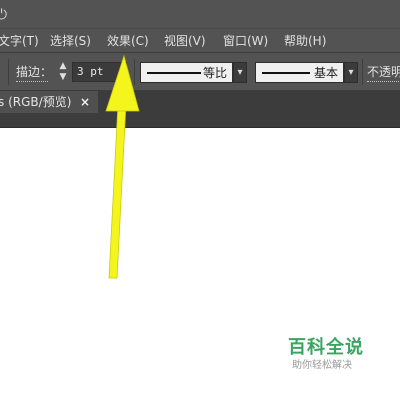 The image size is (400, 400). Describe the element at coordinates (174, 73) in the screenshot. I see `stroke-line-preview` at that location.